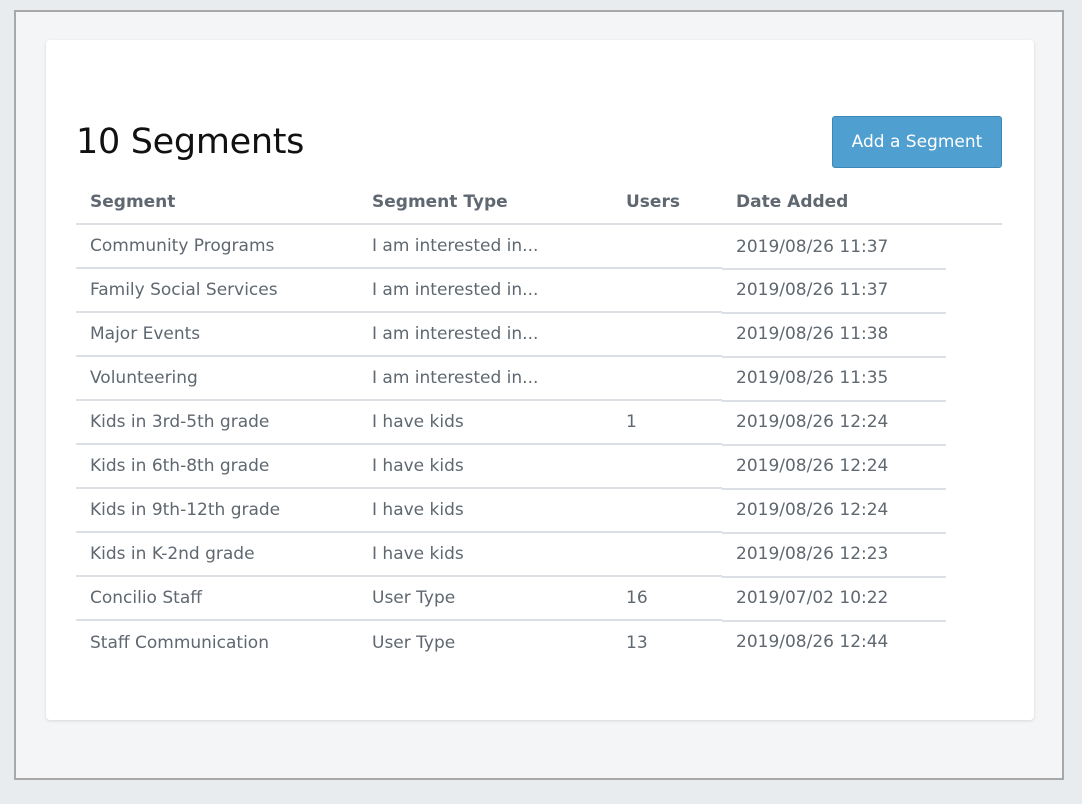 The width and height of the screenshot is (1082, 804). What do you see at coordinates (862, 599) in the screenshot?
I see `date-added-cell: 2019/07/02 10:22` at bounding box center [862, 599].